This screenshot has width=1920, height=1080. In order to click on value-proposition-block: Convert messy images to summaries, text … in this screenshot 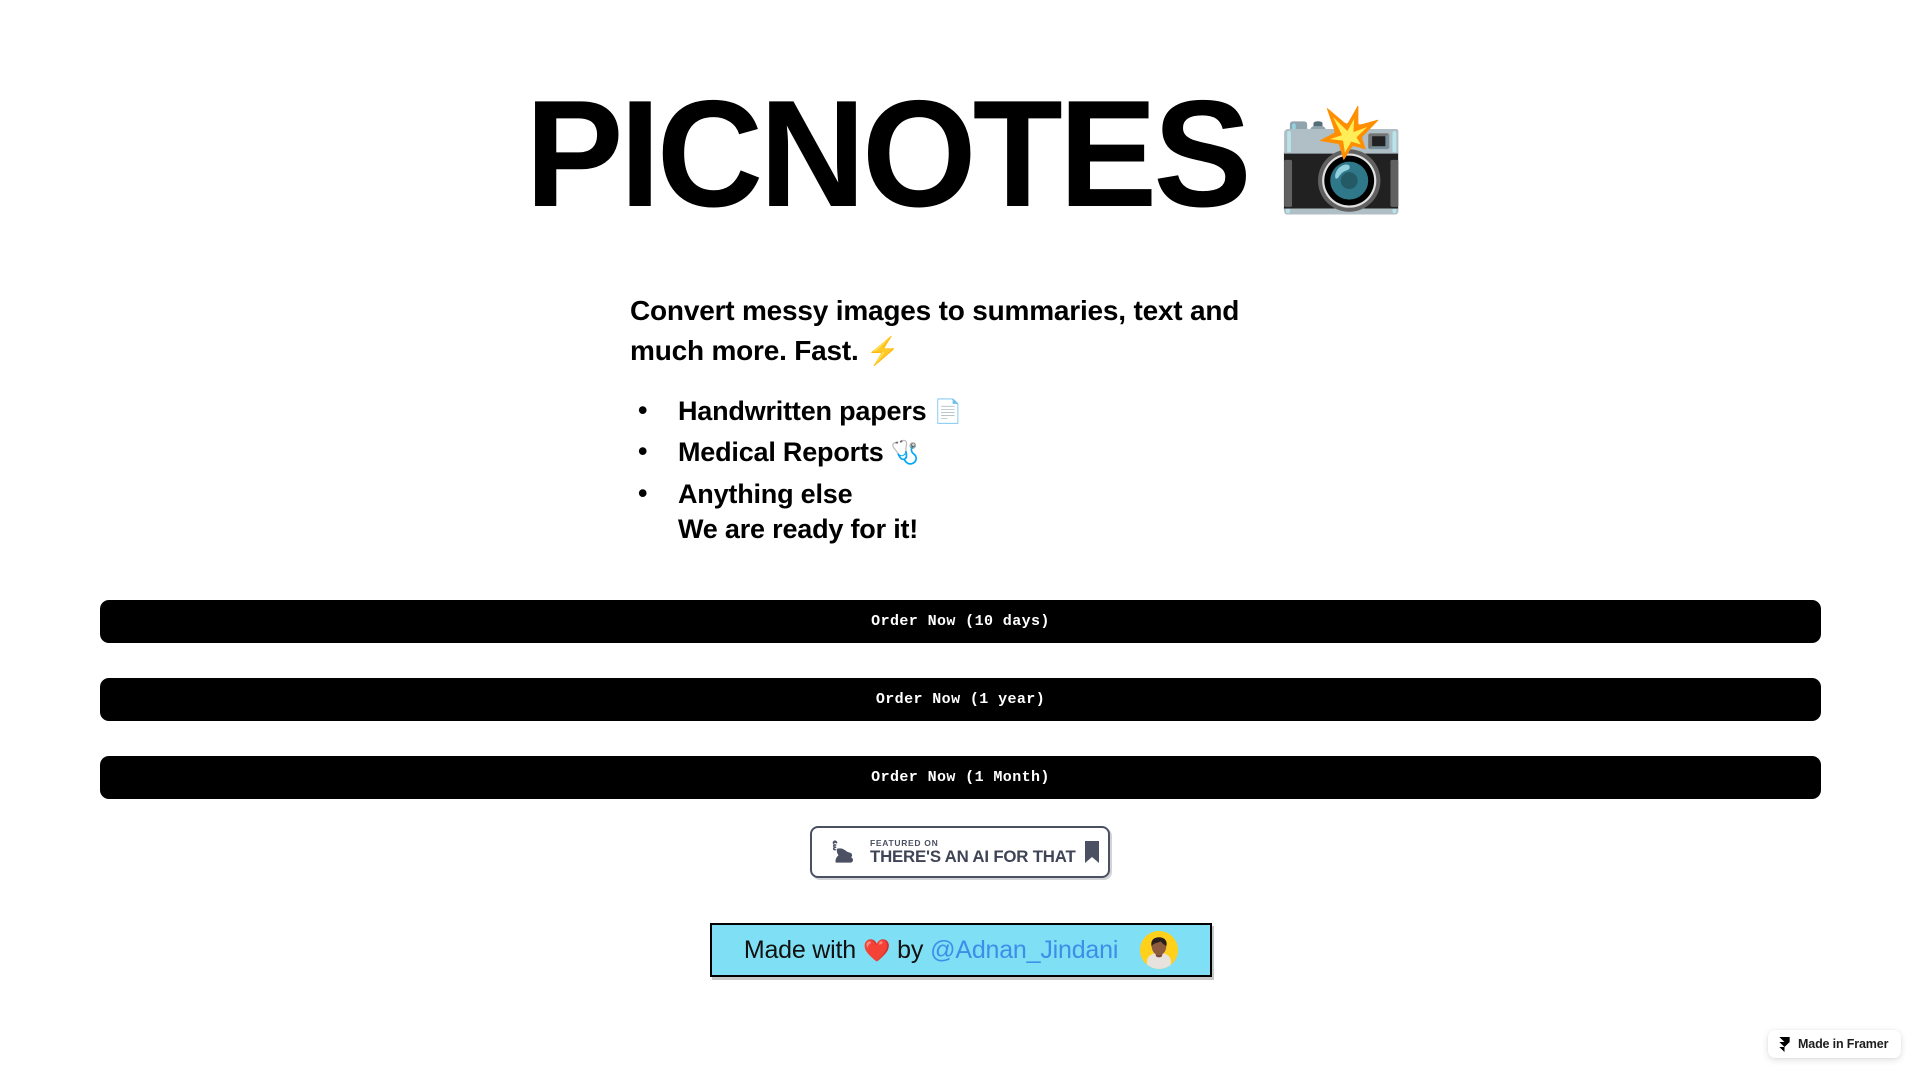, I will do `click(1010, 423)`.